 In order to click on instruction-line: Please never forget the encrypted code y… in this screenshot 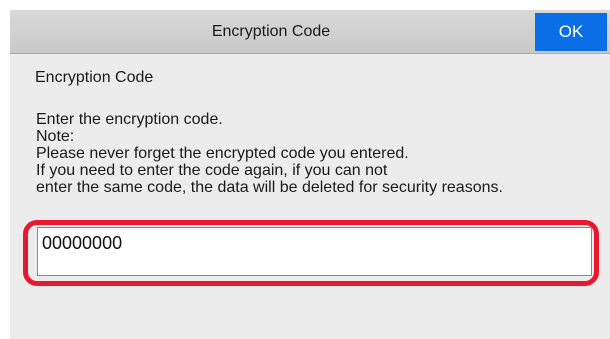, I will do `click(222, 153)`.